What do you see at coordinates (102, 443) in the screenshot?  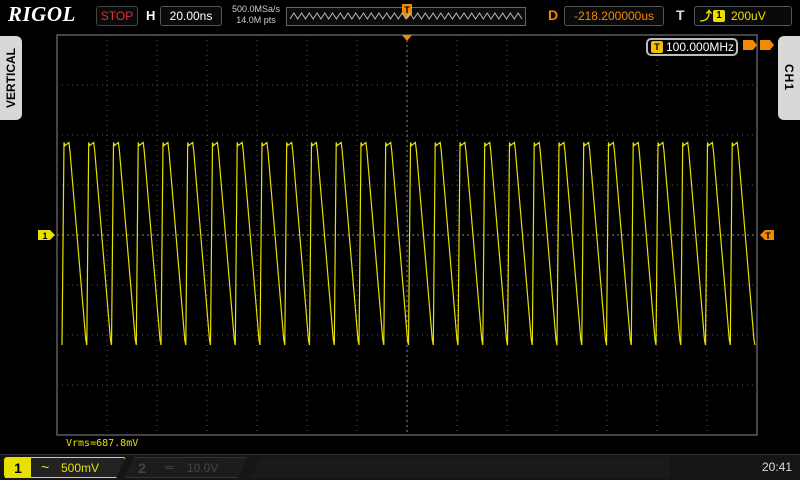 I see `vrms-measurement: Vrms=687.8mV` at bounding box center [102, 443].